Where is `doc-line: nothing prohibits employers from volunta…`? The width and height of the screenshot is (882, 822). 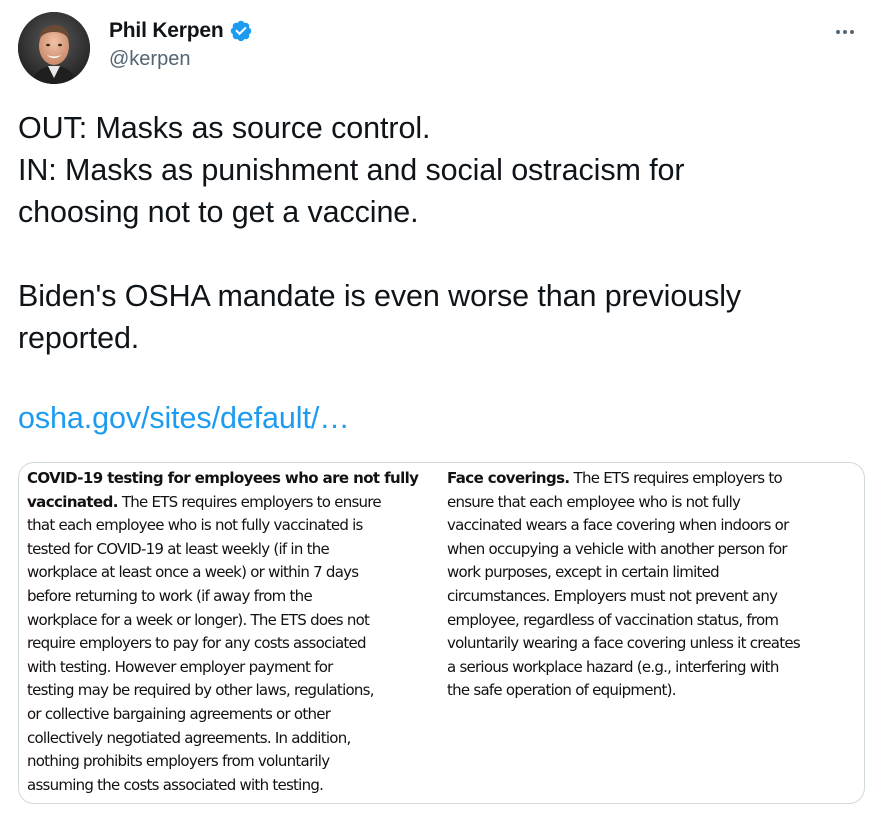 doc-line: nothing prohibits employers from volunta… is located at coordinates (178, 761).